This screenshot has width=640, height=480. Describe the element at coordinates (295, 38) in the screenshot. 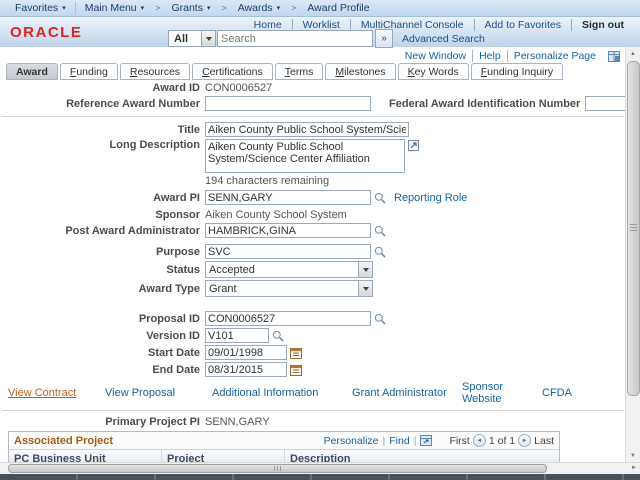

I see `search-input` at that location.